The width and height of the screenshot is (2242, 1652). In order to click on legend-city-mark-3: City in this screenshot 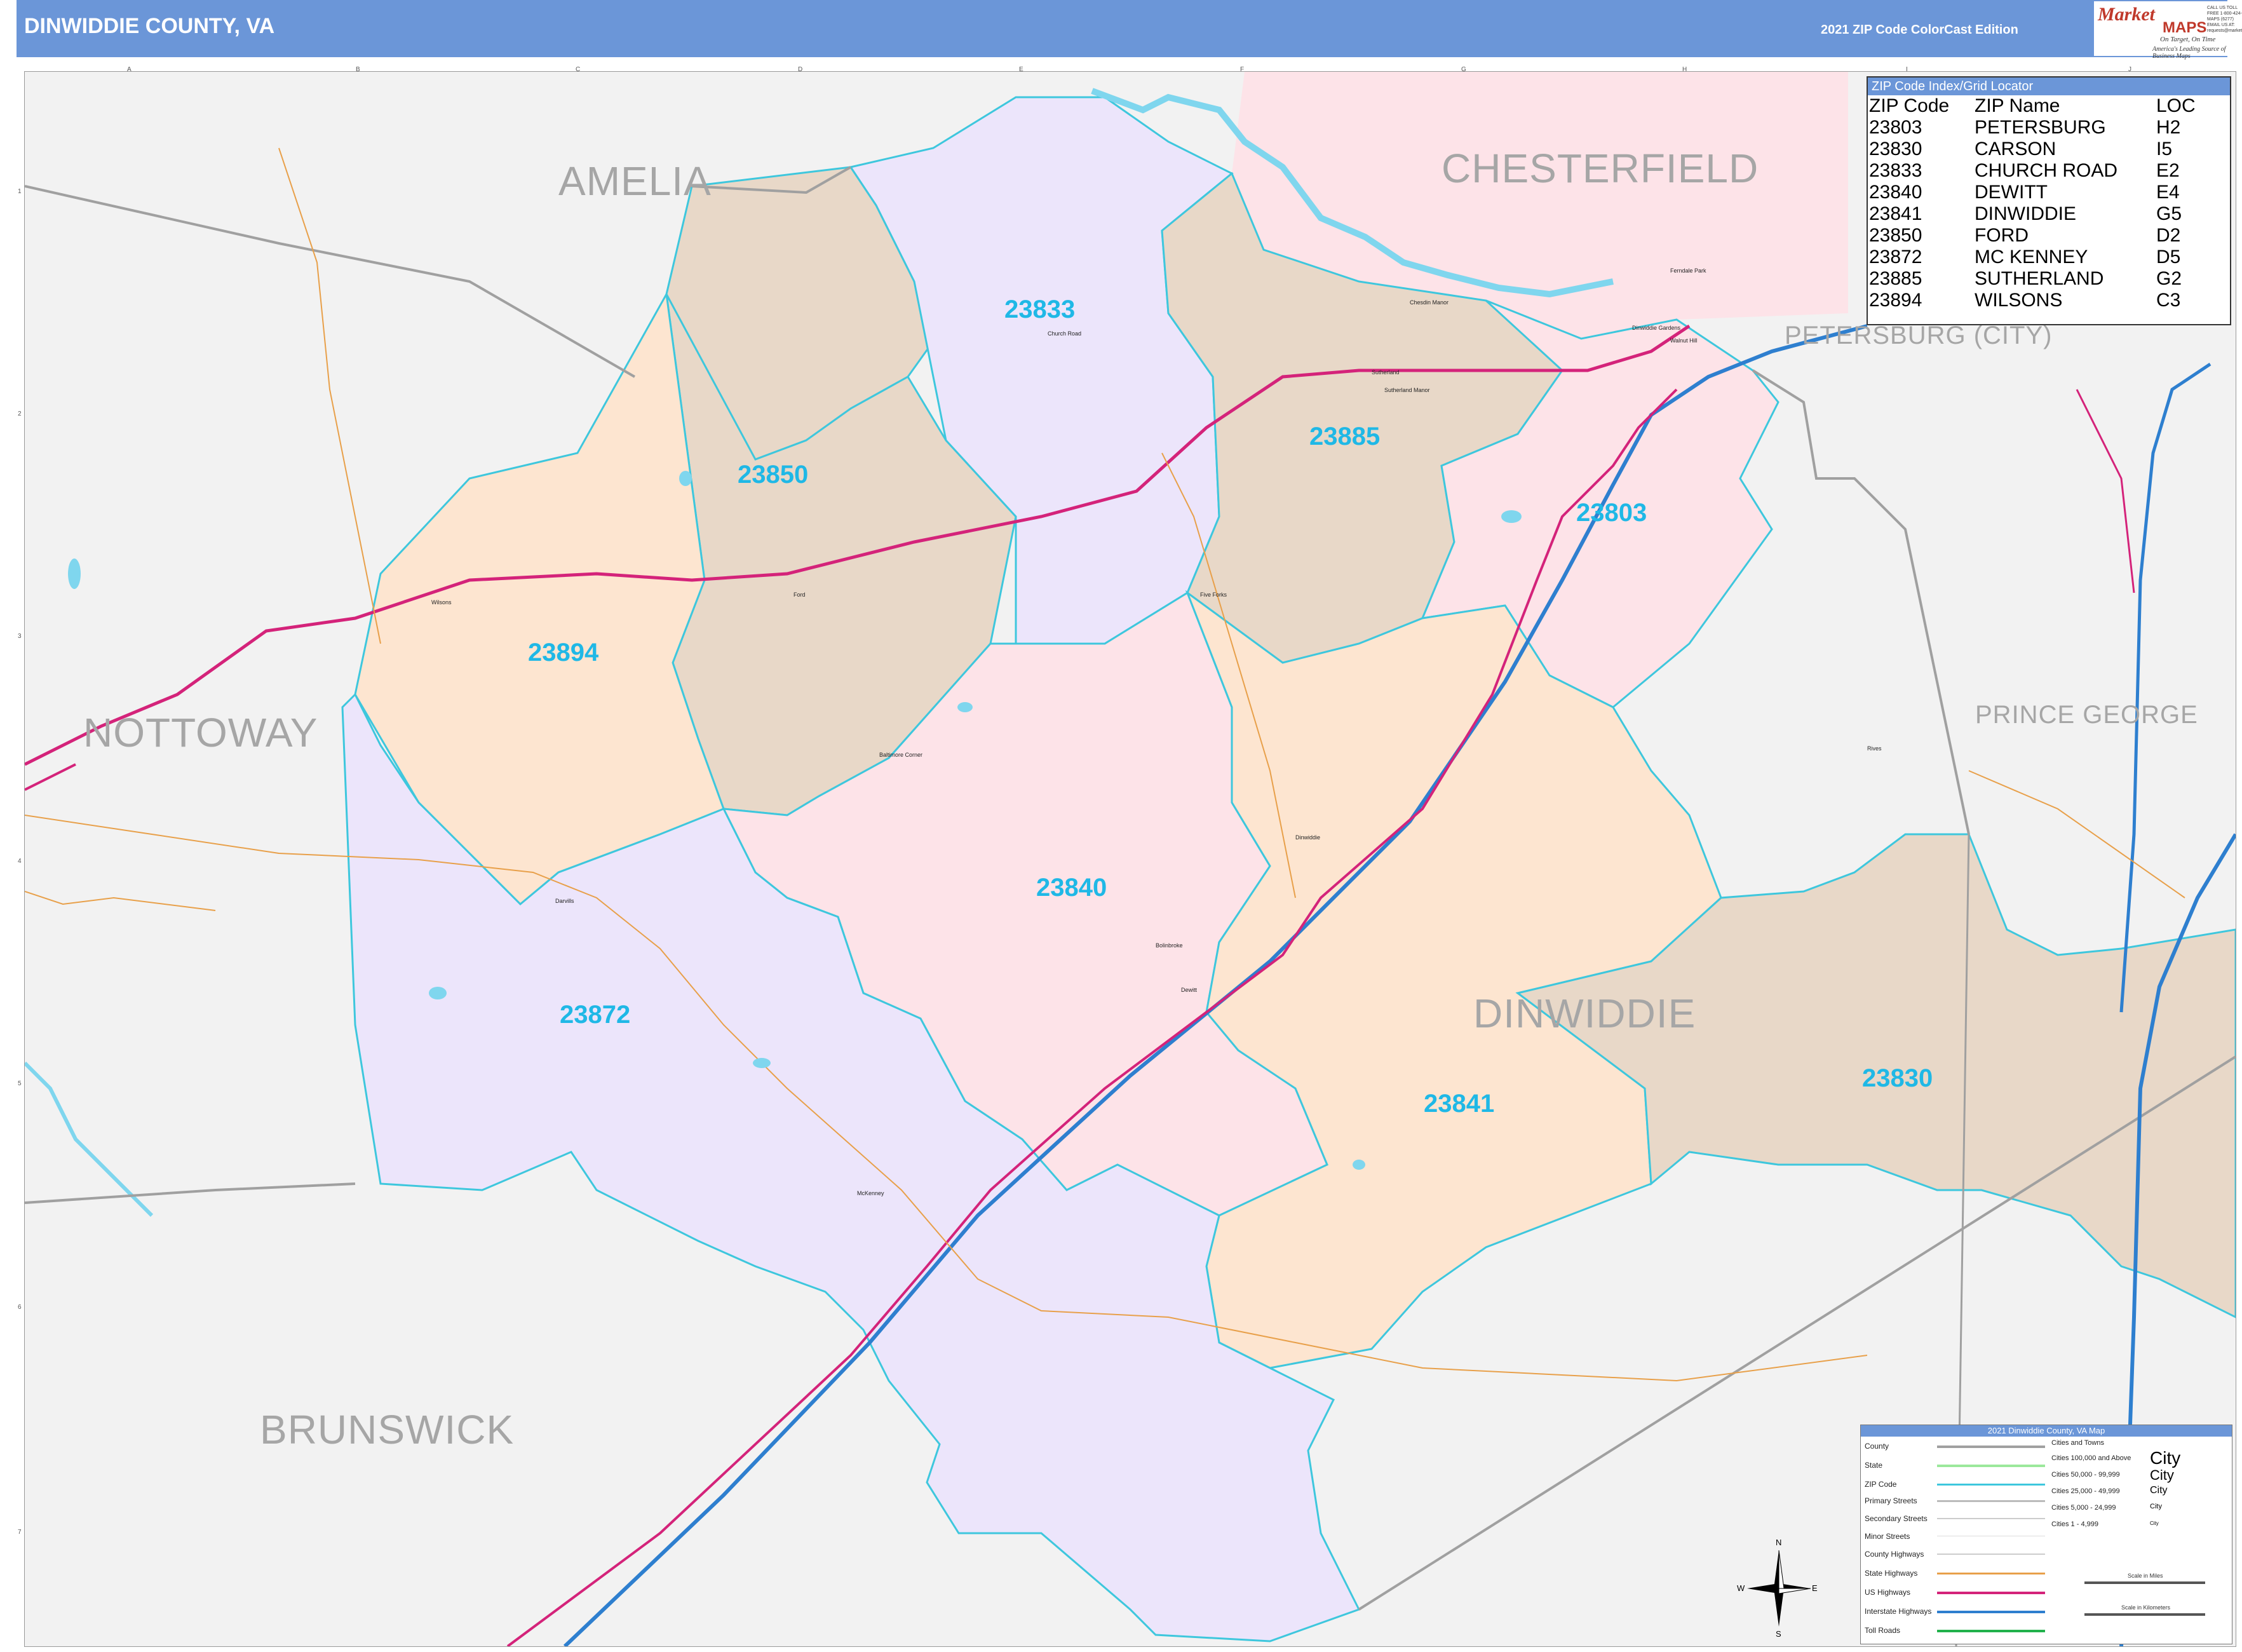, I will do `click(2159, 1490)`.